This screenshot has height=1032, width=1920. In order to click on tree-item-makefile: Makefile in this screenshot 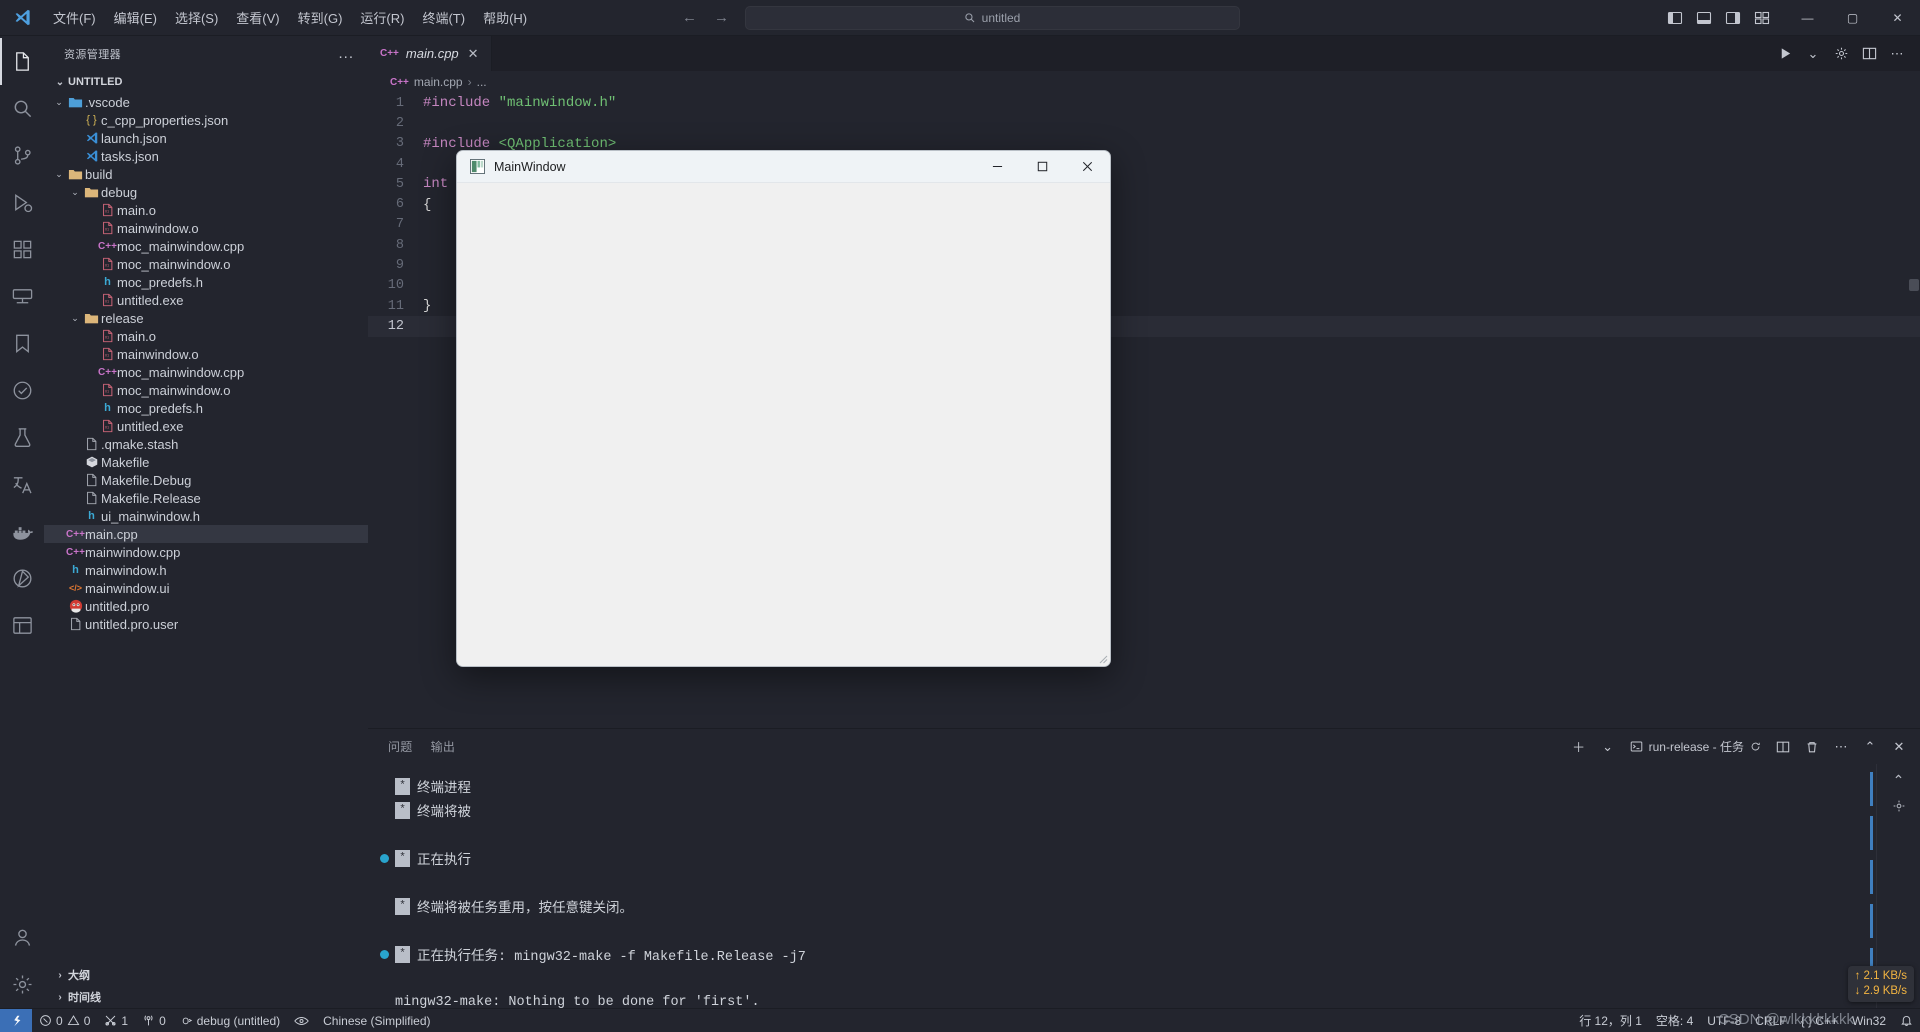, I will do `click(206, 462)`.